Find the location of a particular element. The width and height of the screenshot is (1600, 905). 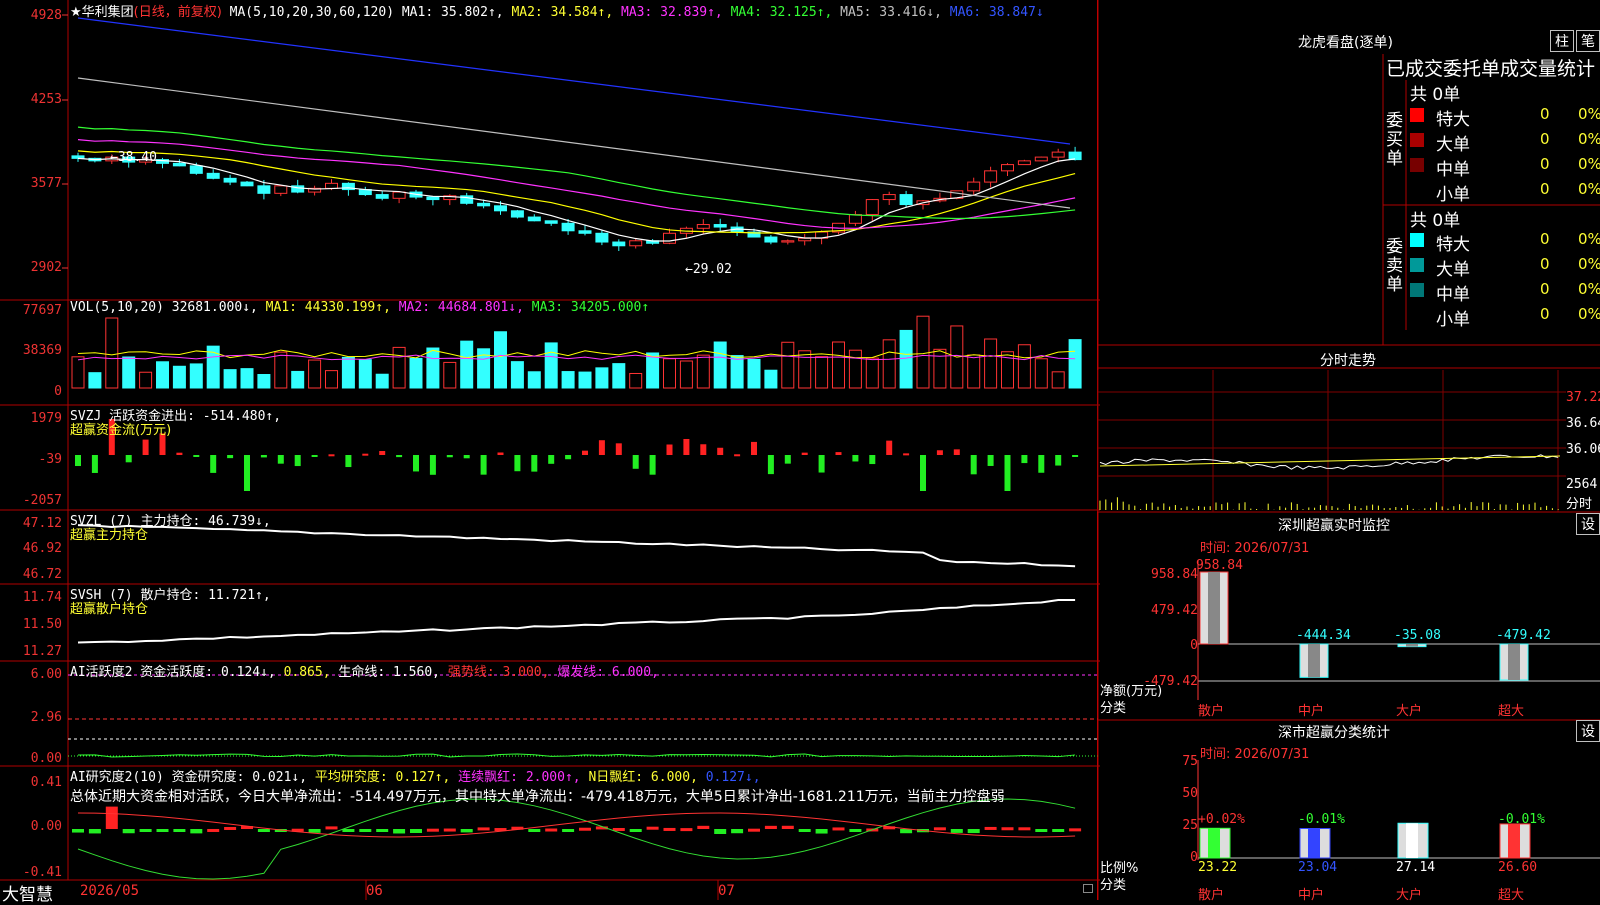

monitor-time: 时间: 2026/07/31 is located at coordinates (1255, 548).